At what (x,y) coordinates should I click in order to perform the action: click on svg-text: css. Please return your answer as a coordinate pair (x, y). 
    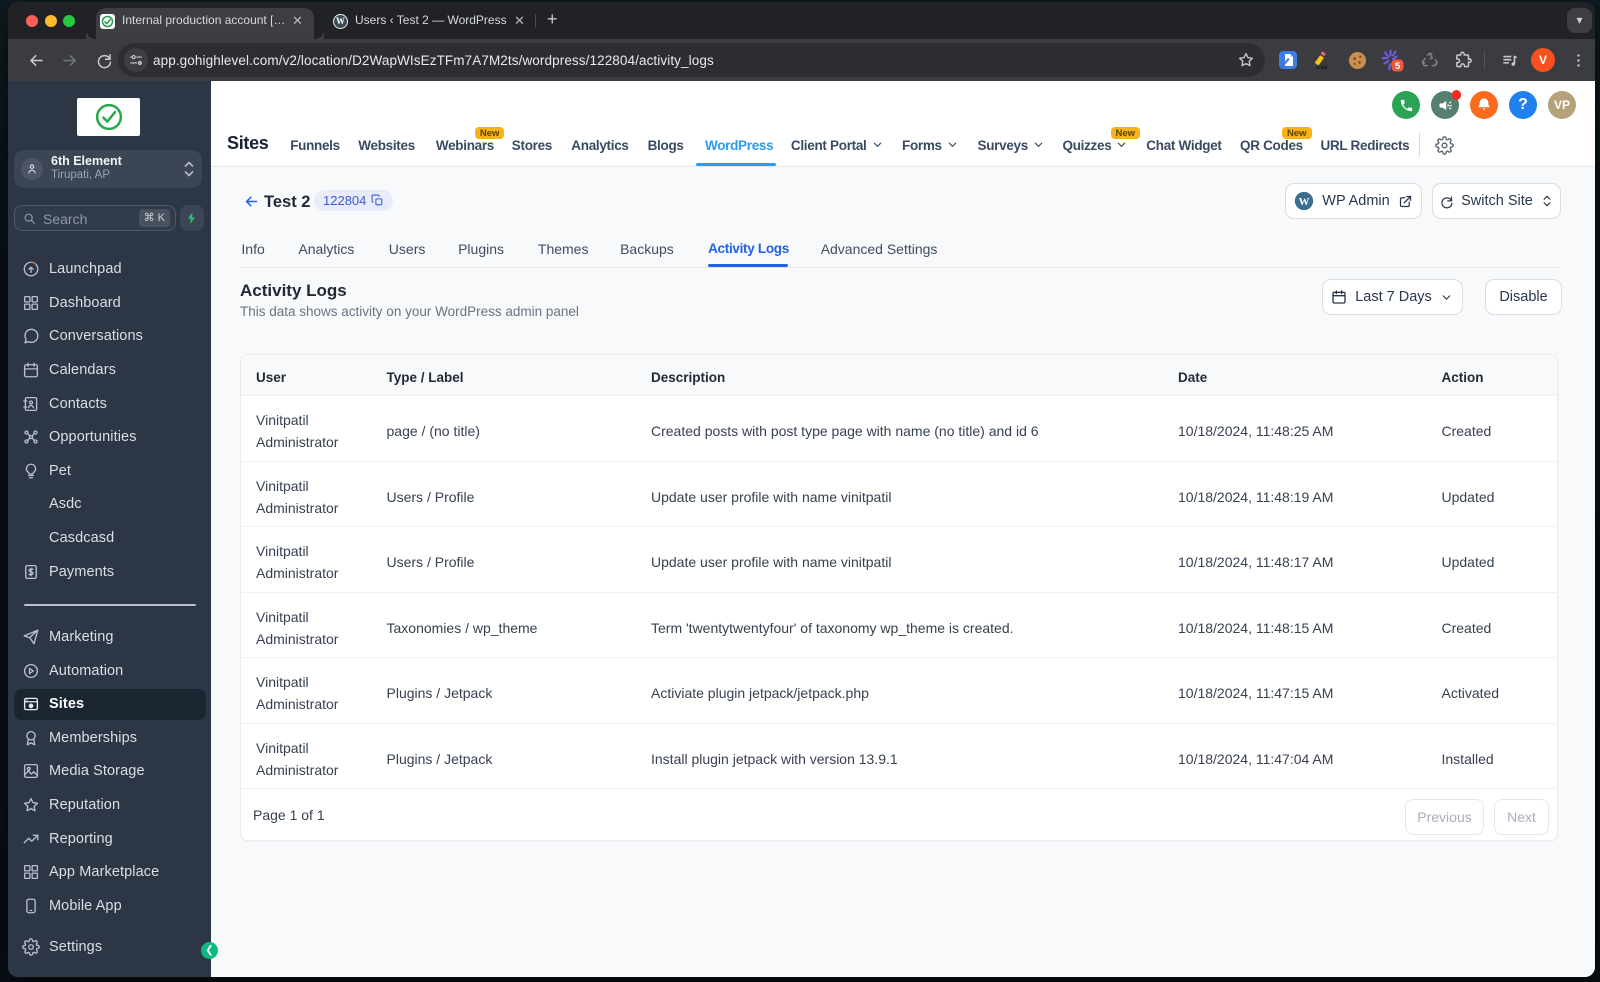
    Looking at the image, I should click on (1322, 67).